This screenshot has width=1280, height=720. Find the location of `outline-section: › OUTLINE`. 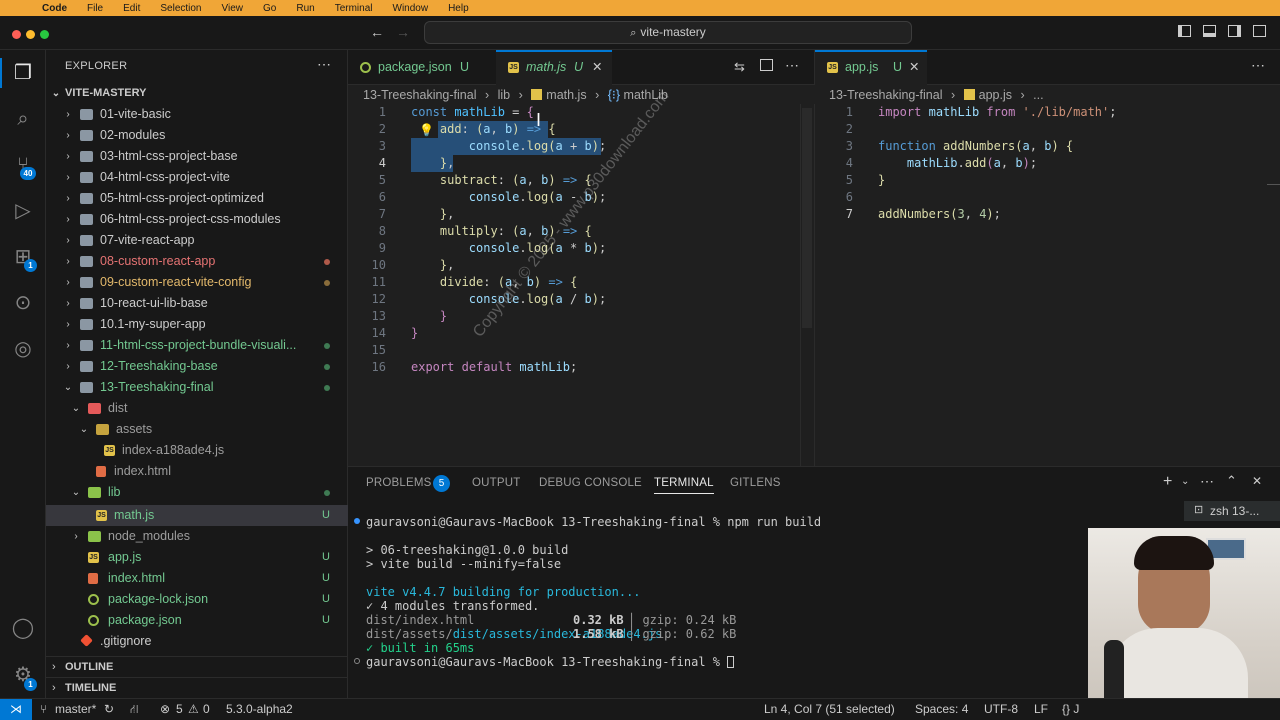

outline-section: › OUTLINE is located at coordinates (197, 666).